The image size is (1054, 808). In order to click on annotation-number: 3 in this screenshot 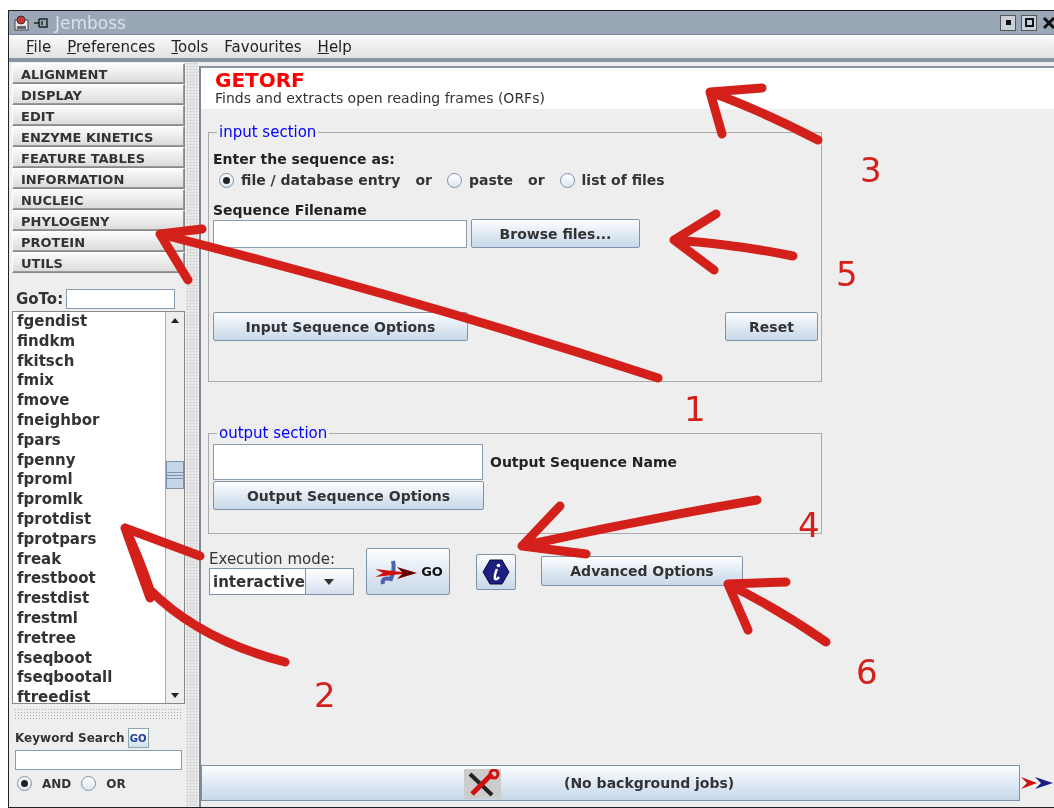, I will do `click(871, 170)`.